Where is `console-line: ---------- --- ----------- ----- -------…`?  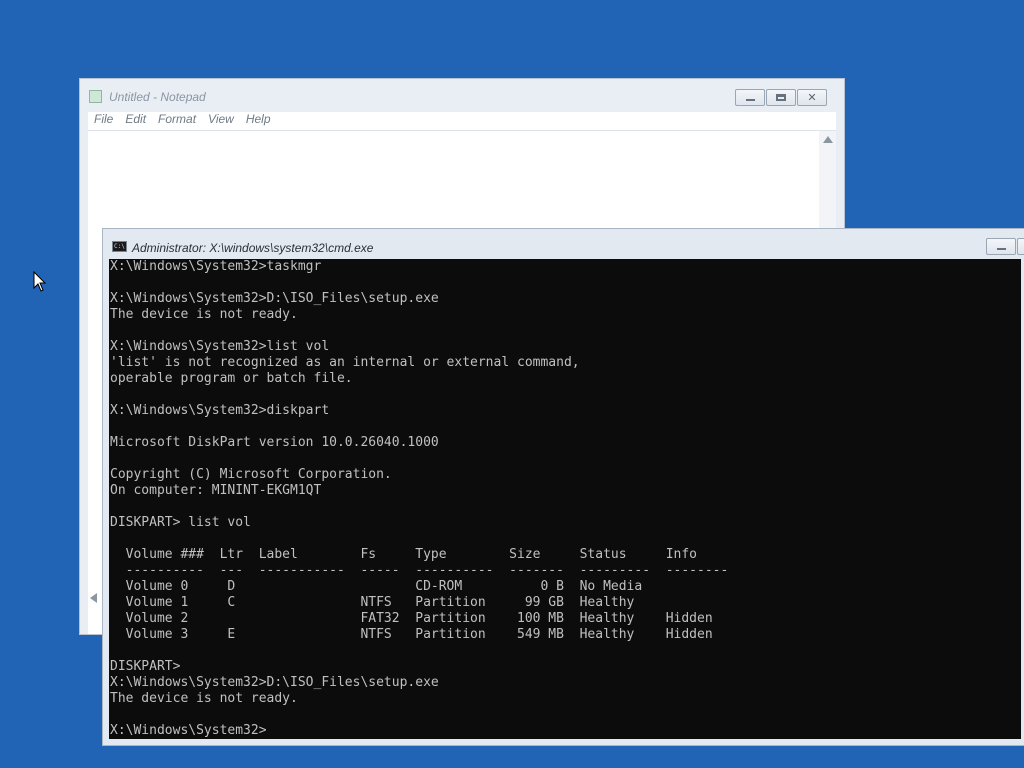 console-line: ---------- --- ----------- ----- -------… is located at coordinates (419, 570).